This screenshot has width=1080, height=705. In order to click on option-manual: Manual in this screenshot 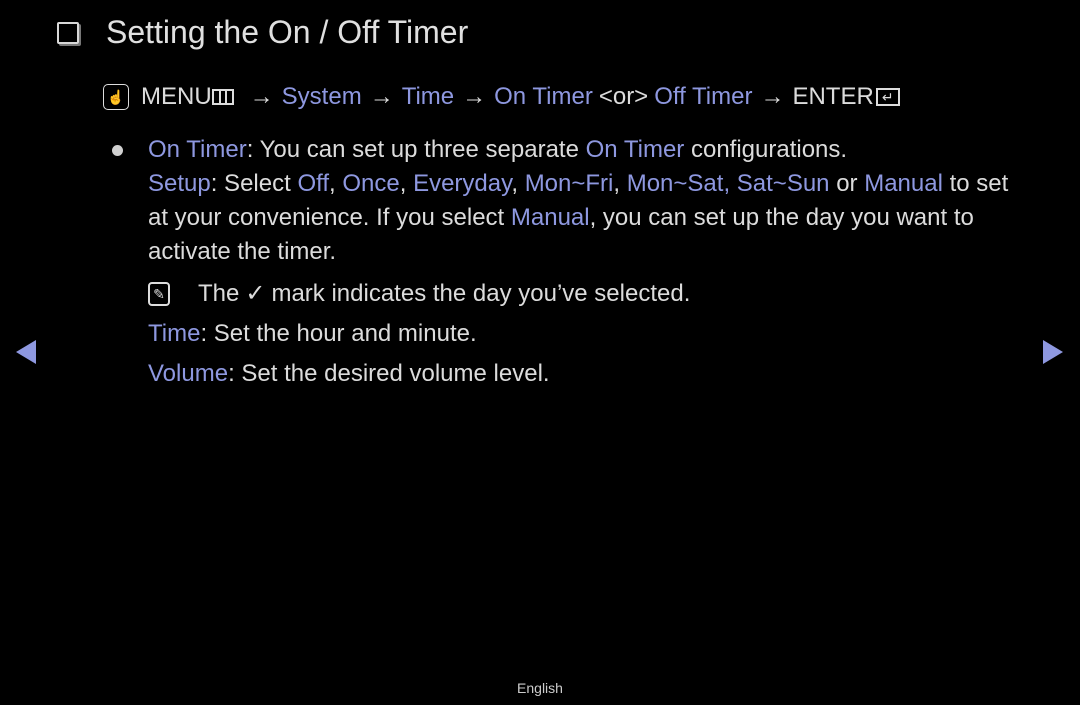, I will do `click(903, 183)`.